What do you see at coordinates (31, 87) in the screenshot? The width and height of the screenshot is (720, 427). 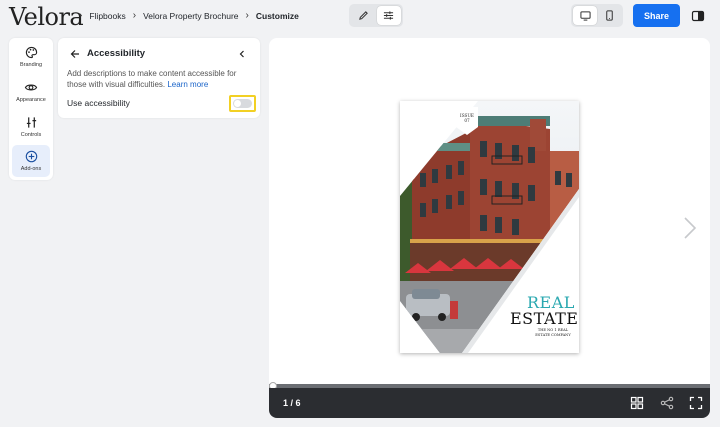 I see `eye-icon` at bounding box center [31, 87].